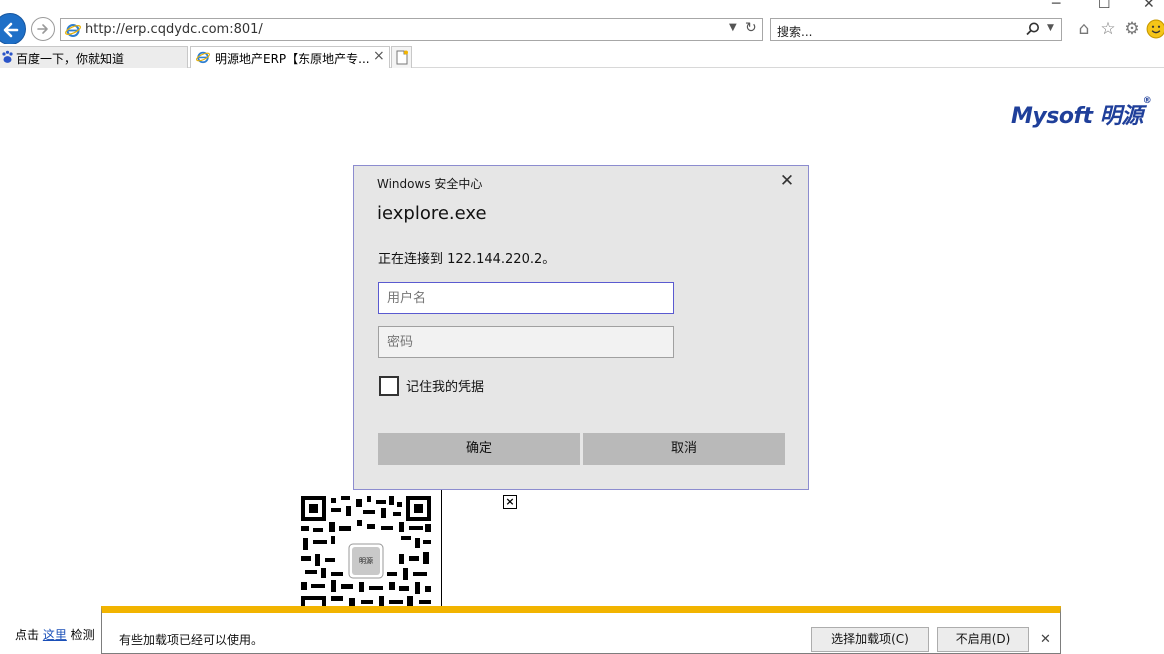 The image size is (1164, 654). Describe the element at coordinates (787, 181) in the screenshot. I see `close-icon: ✕` at that location.